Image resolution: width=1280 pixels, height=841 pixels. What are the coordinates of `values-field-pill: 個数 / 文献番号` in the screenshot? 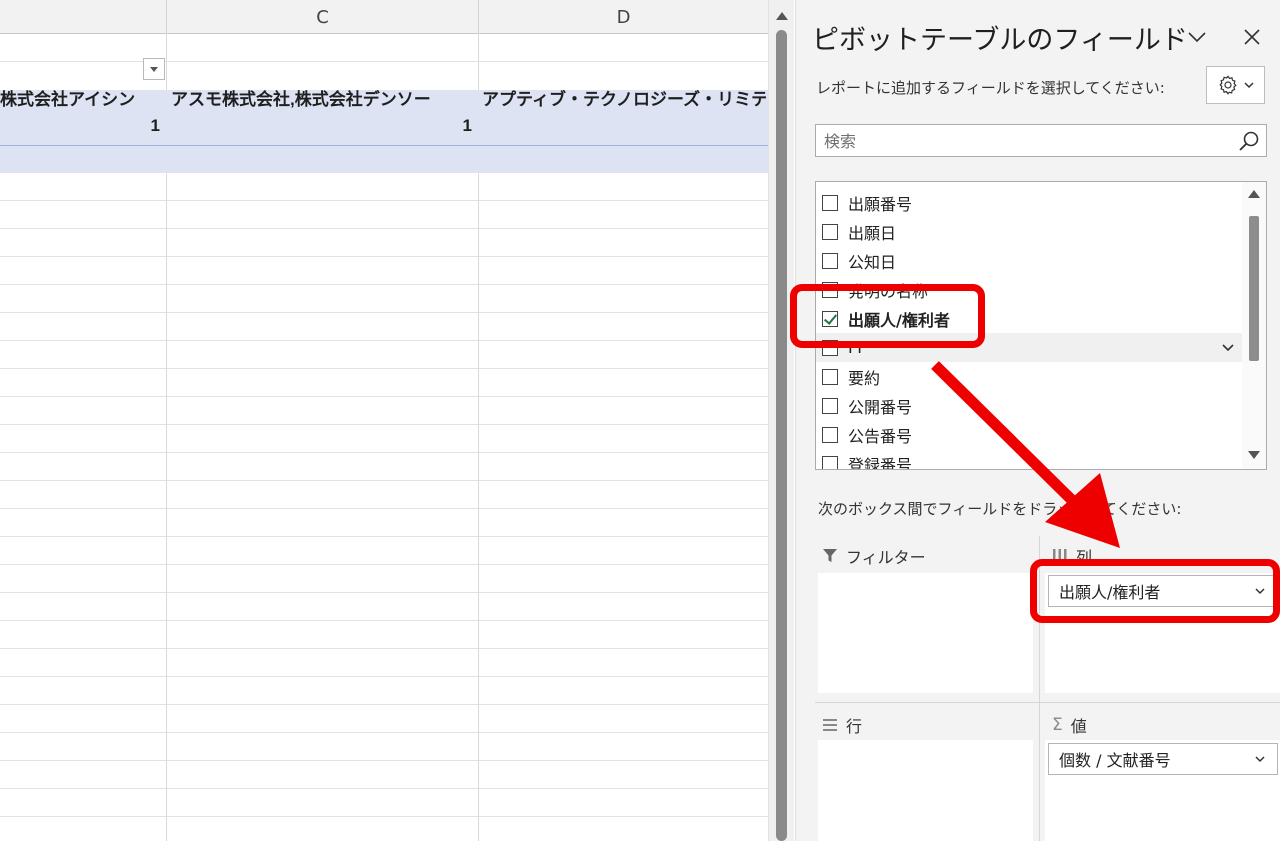 It's located at (1163, 759).